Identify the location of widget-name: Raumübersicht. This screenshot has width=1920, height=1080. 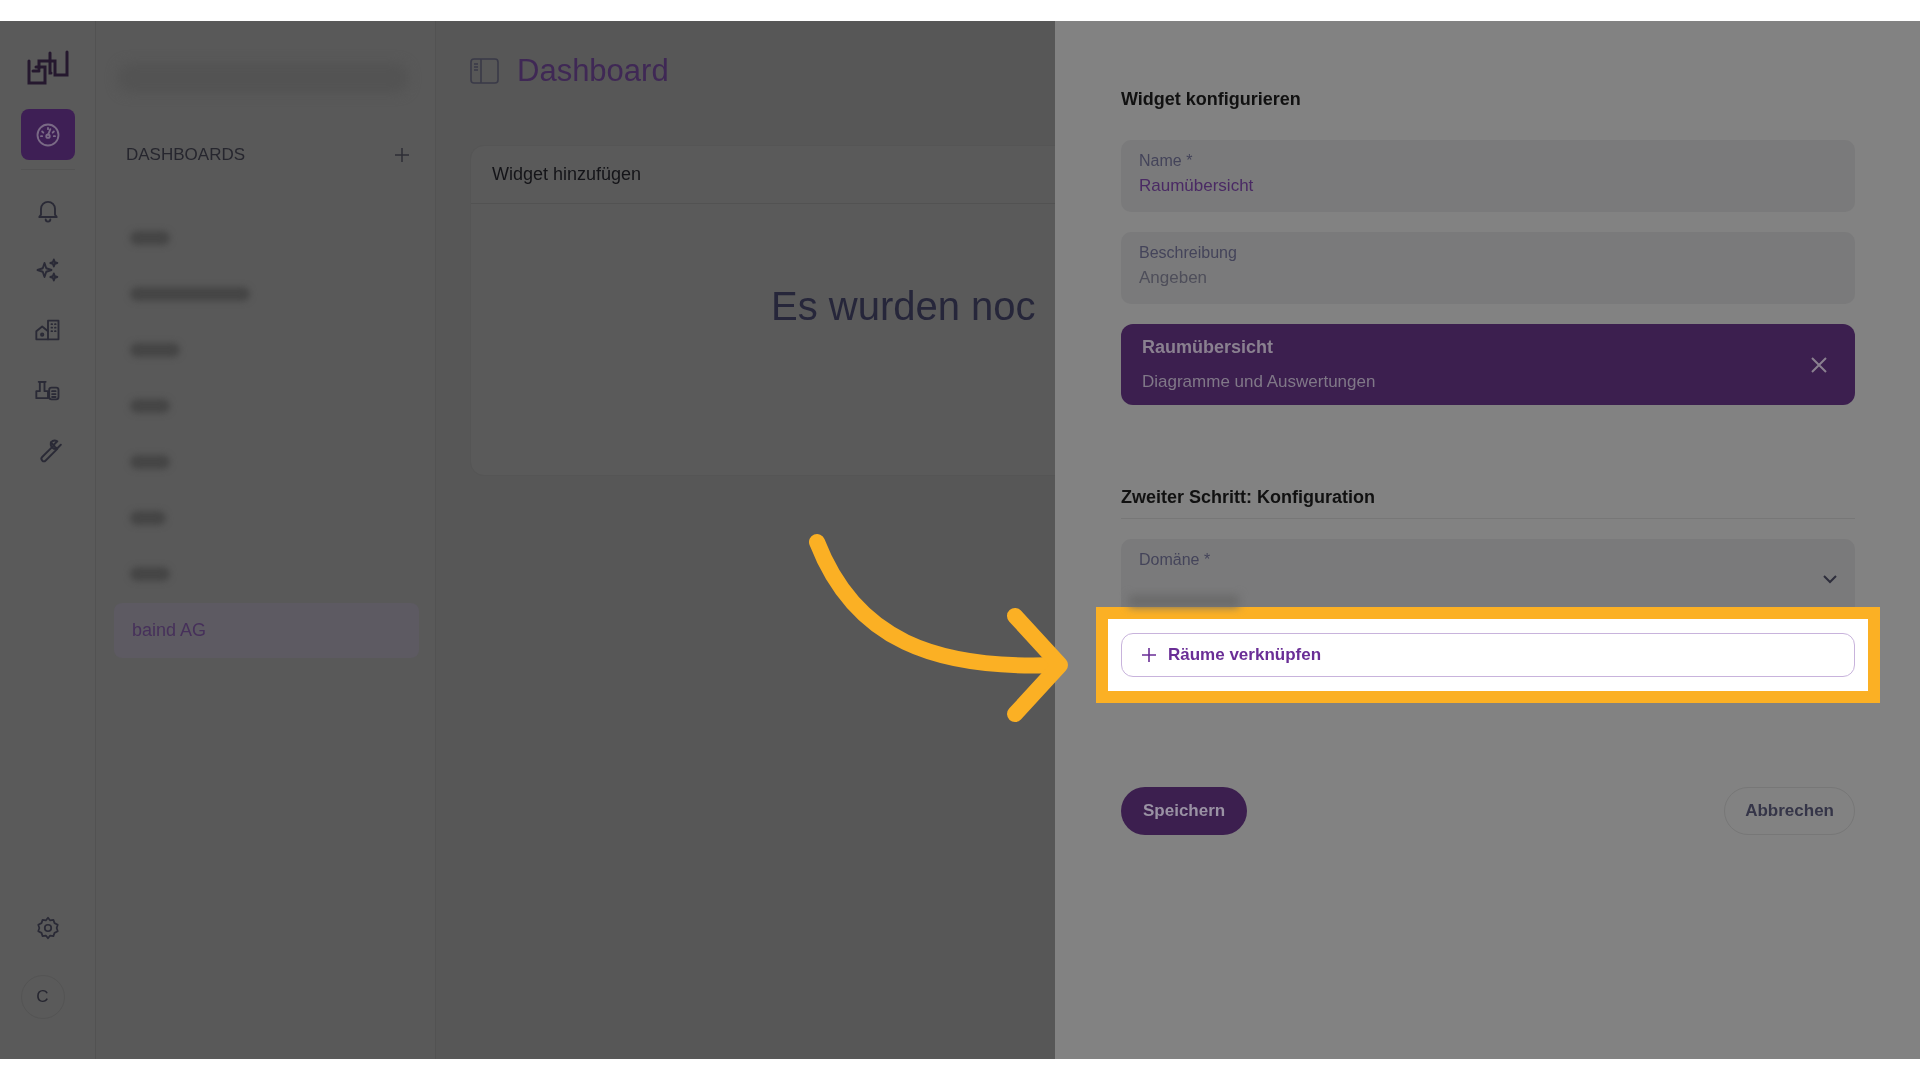
(1208, 347).